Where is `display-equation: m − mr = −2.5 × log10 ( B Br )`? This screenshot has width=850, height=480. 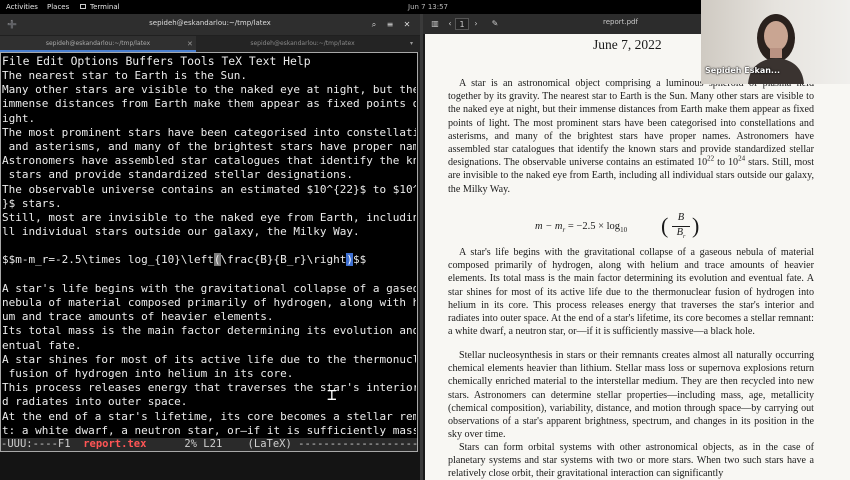
display-equation: m − mr = −2.5 × log10 ( B Br ) is located at coordinates (625, 227).